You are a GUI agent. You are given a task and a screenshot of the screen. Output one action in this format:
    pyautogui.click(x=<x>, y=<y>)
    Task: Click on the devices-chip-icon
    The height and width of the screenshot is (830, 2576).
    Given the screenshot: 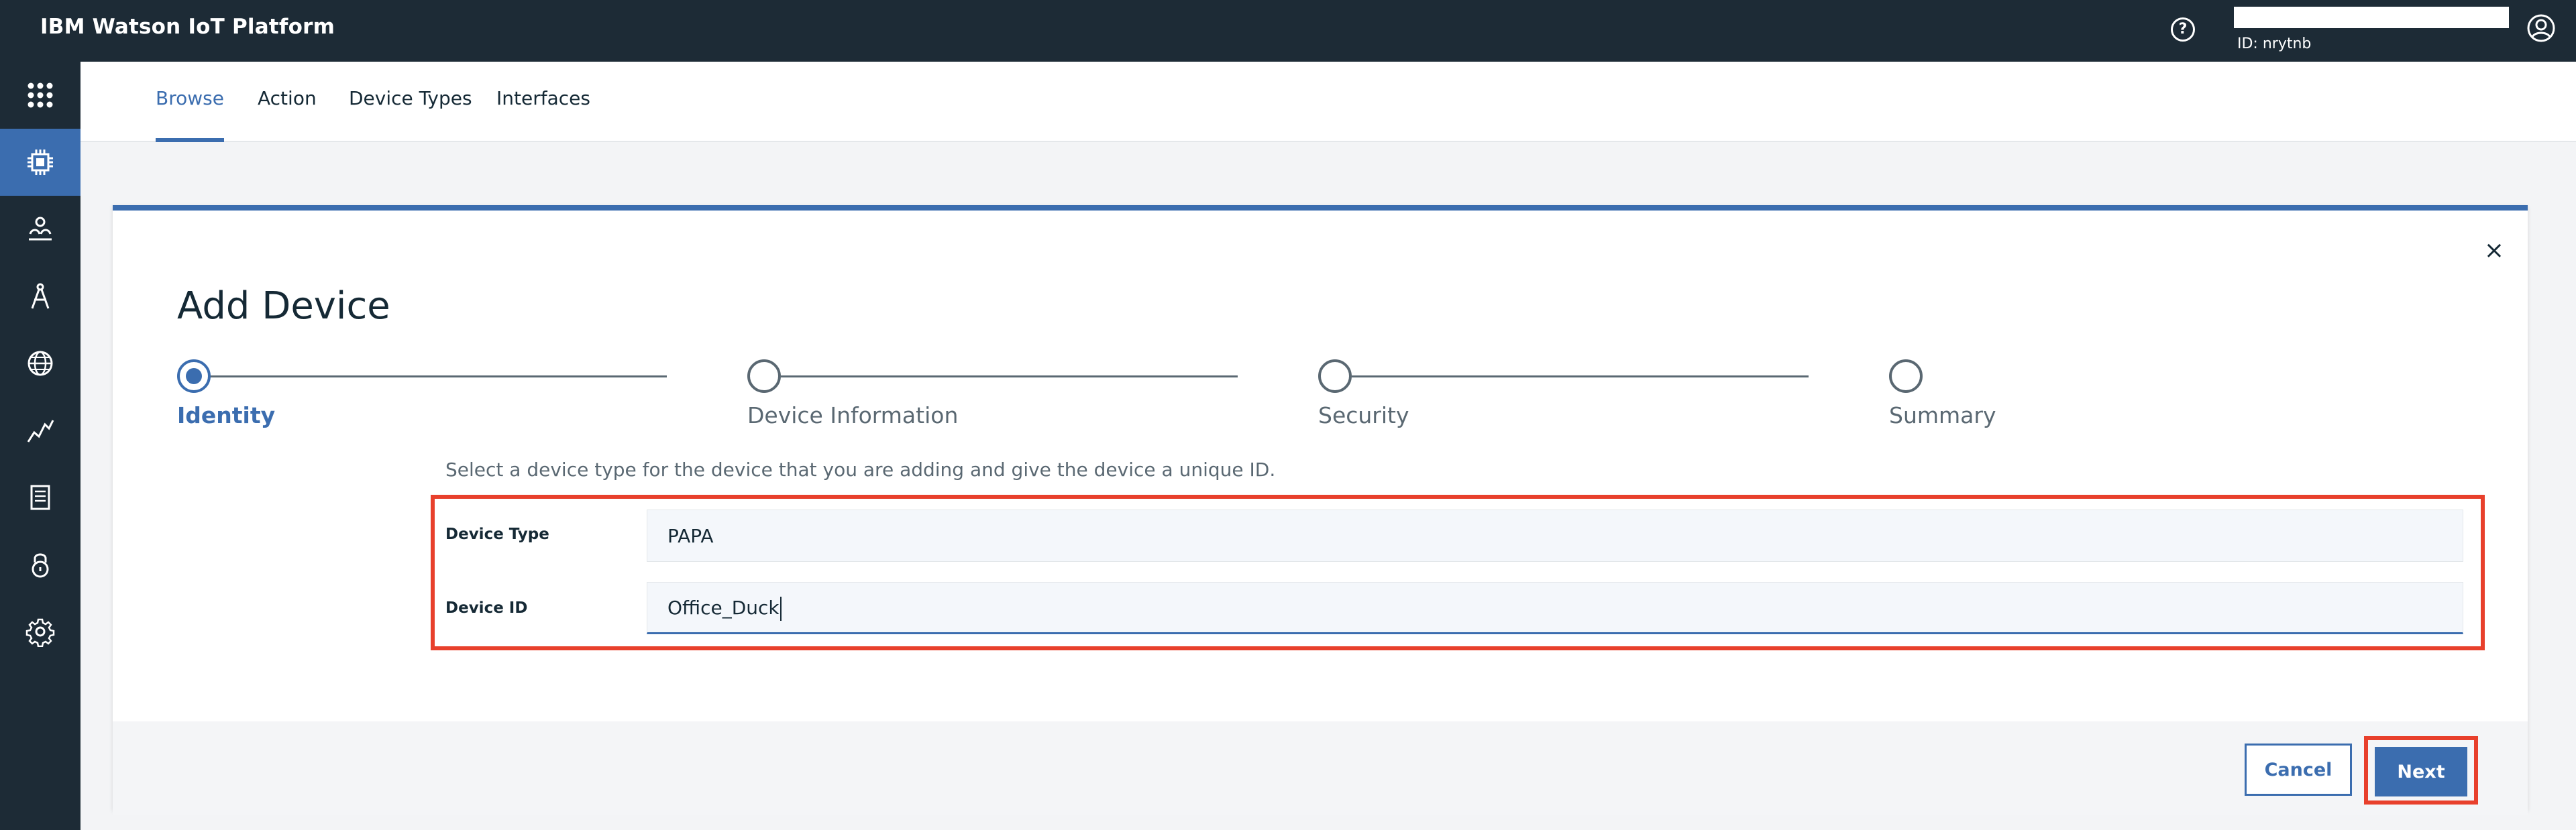 What is the action you would take?
    pyautogui.click(x=40, y=162)
    